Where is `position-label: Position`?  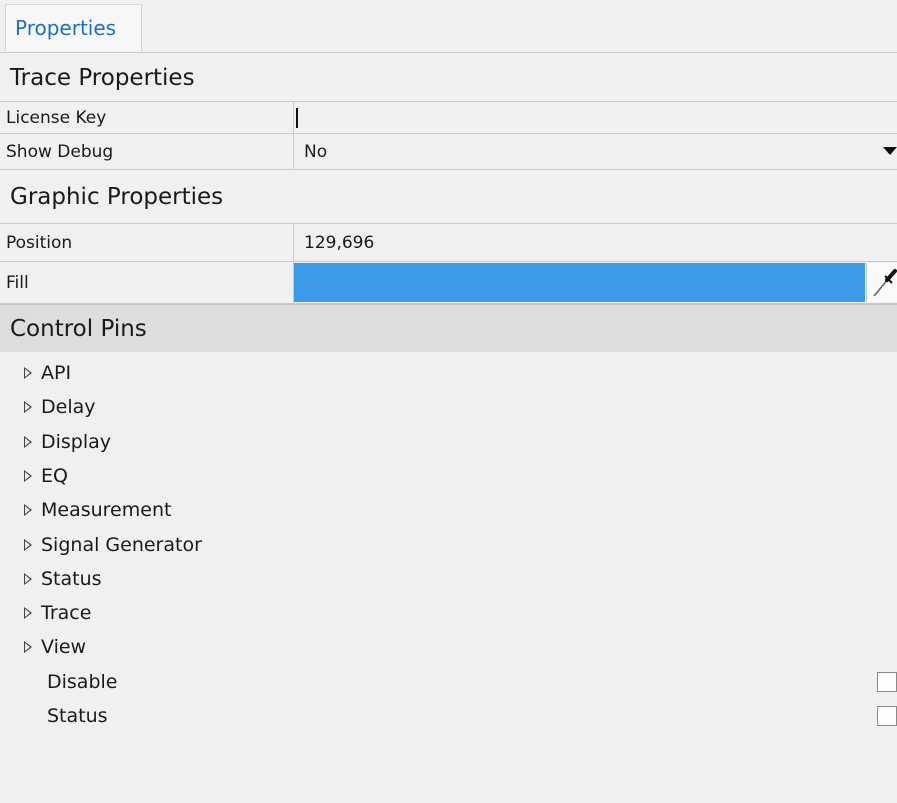 position-label: Position is located at coordinates (147, 242).